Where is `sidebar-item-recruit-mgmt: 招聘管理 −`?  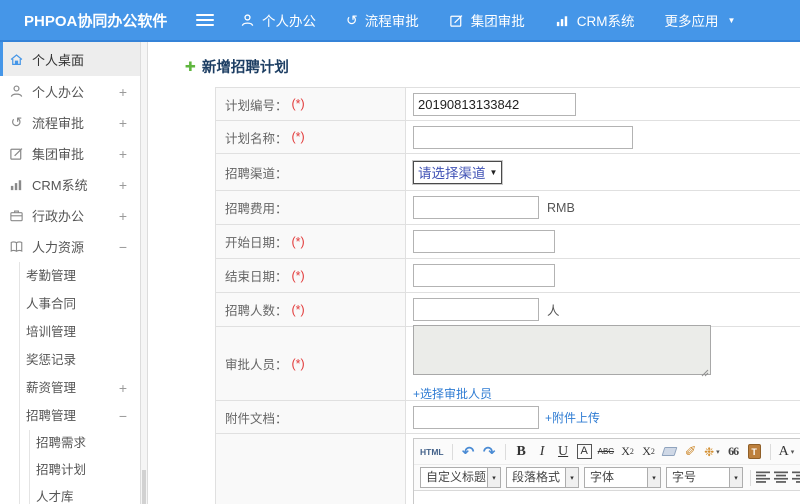
sidebar-item-recruit-mgmt: 招聘管理 − is located at coordinates (80, 416).